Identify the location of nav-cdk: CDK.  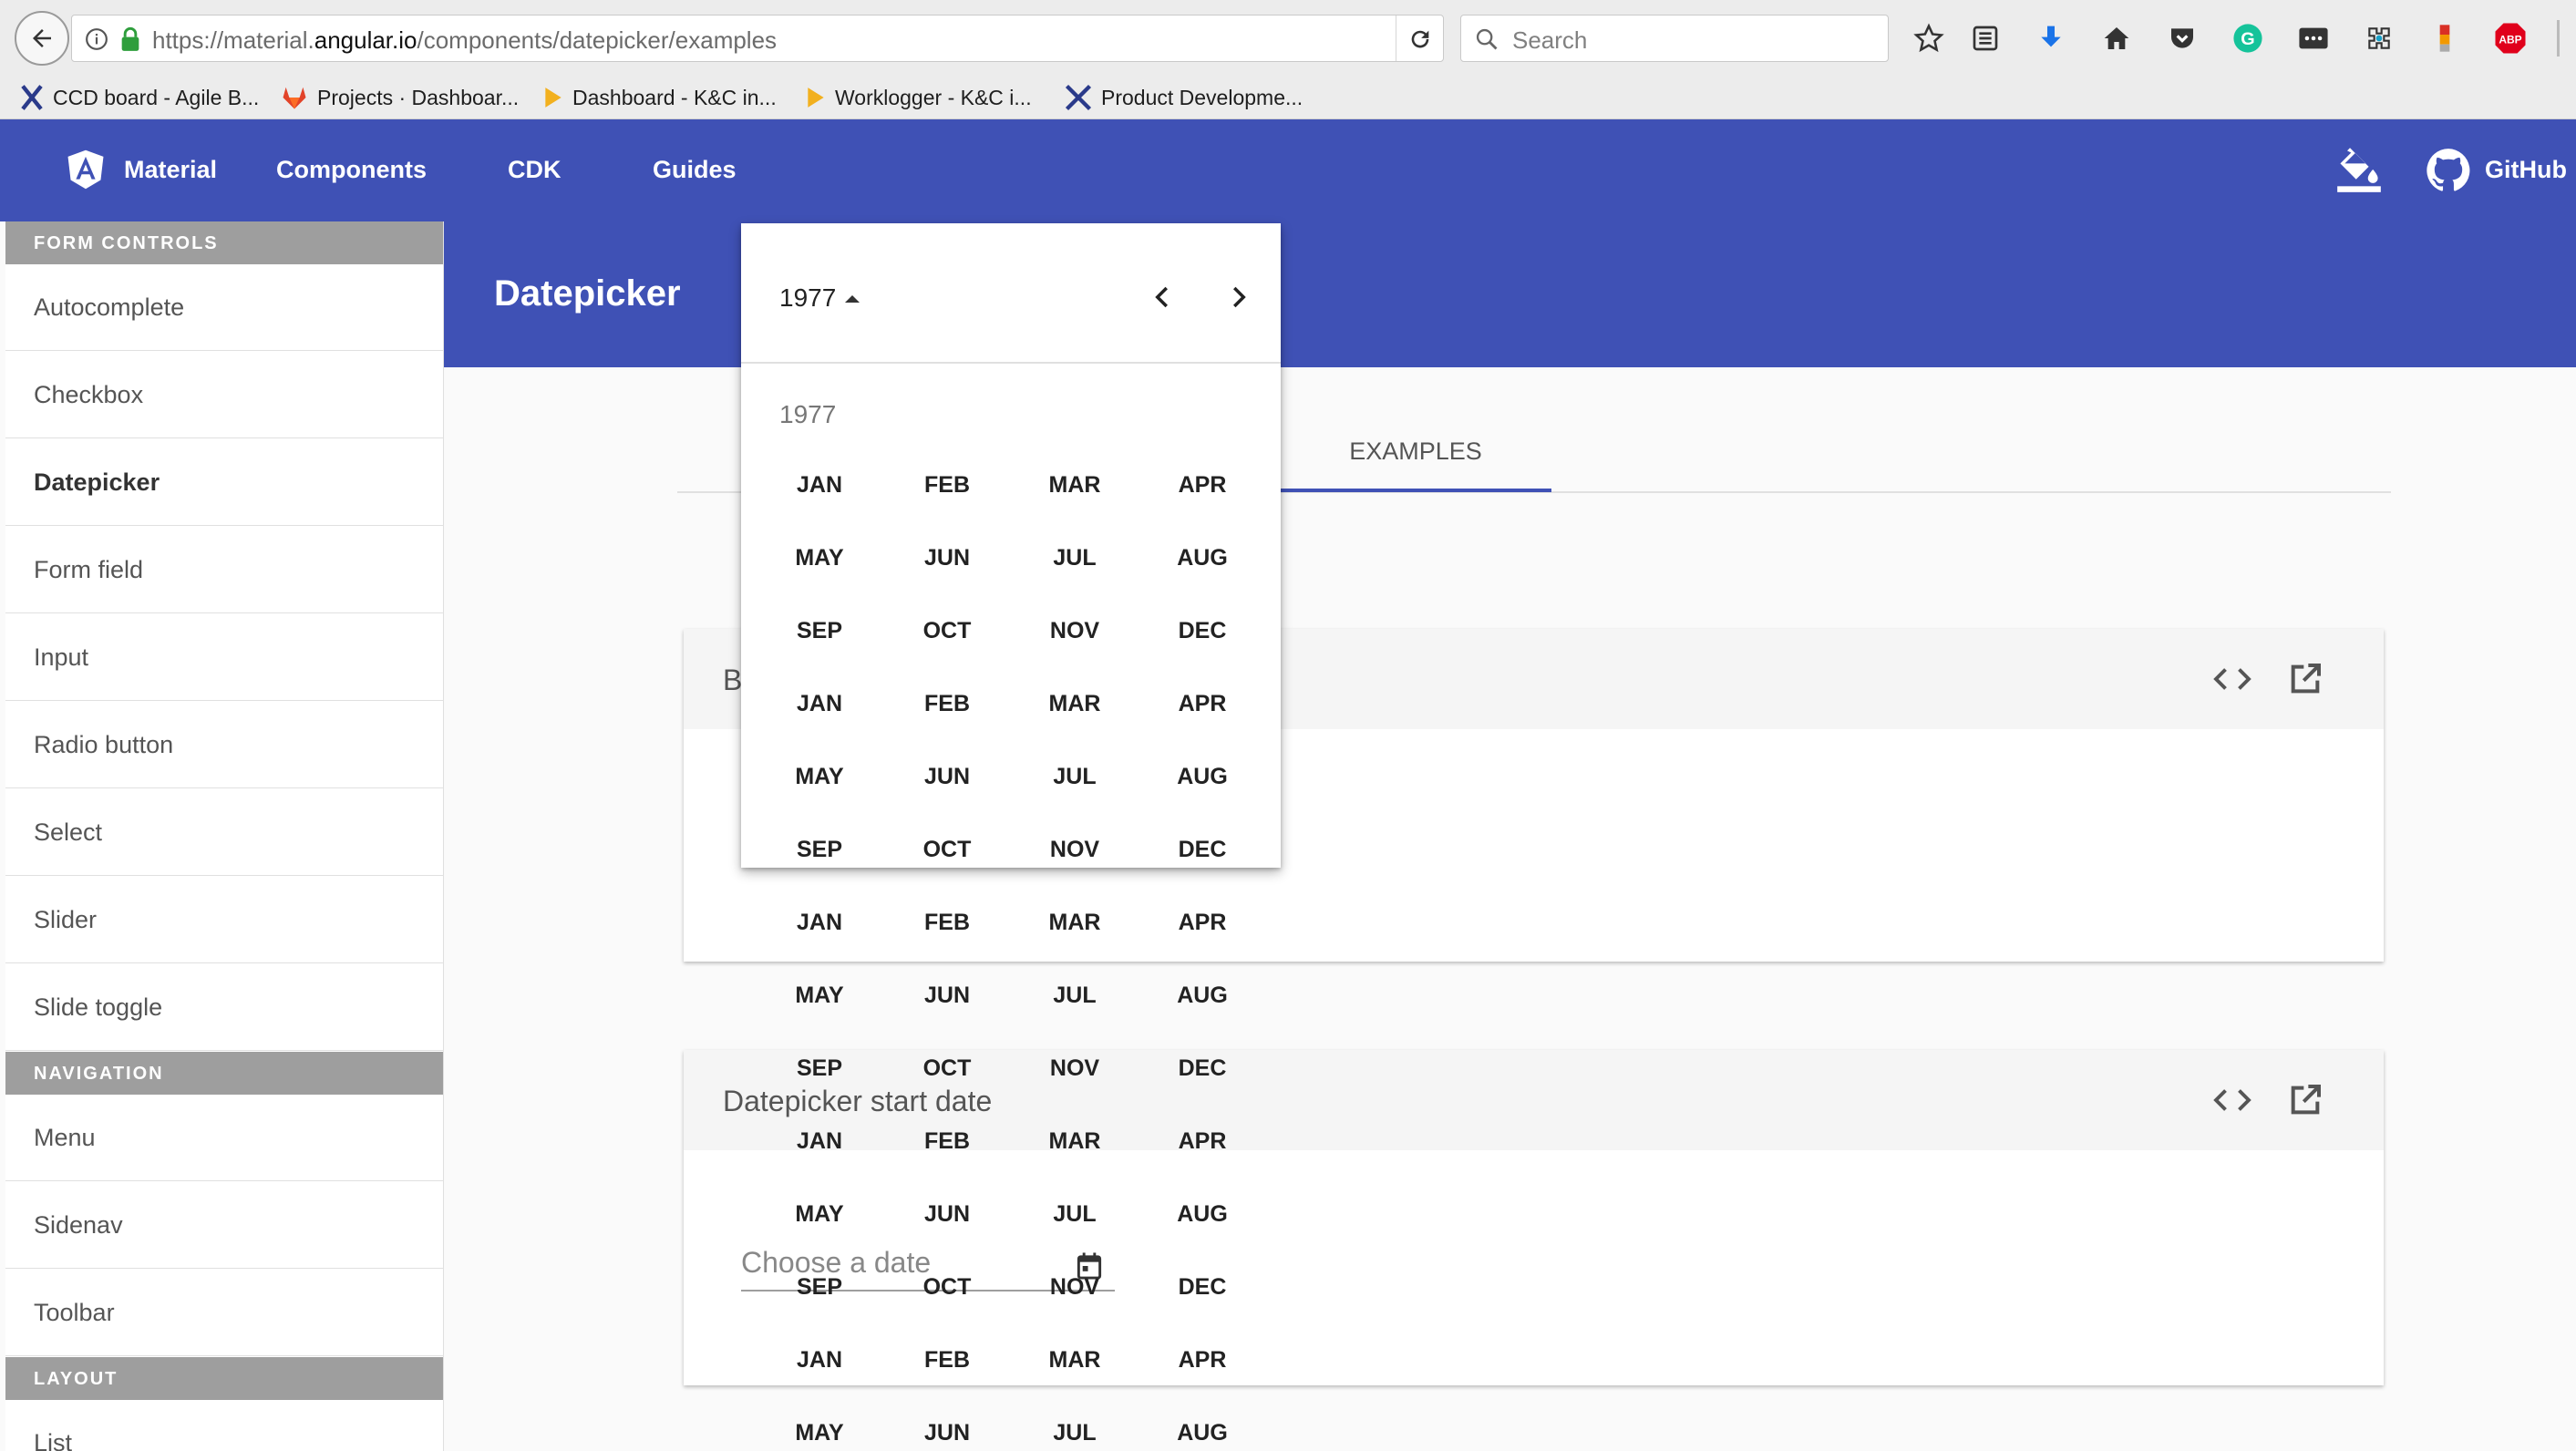
(535, 170).